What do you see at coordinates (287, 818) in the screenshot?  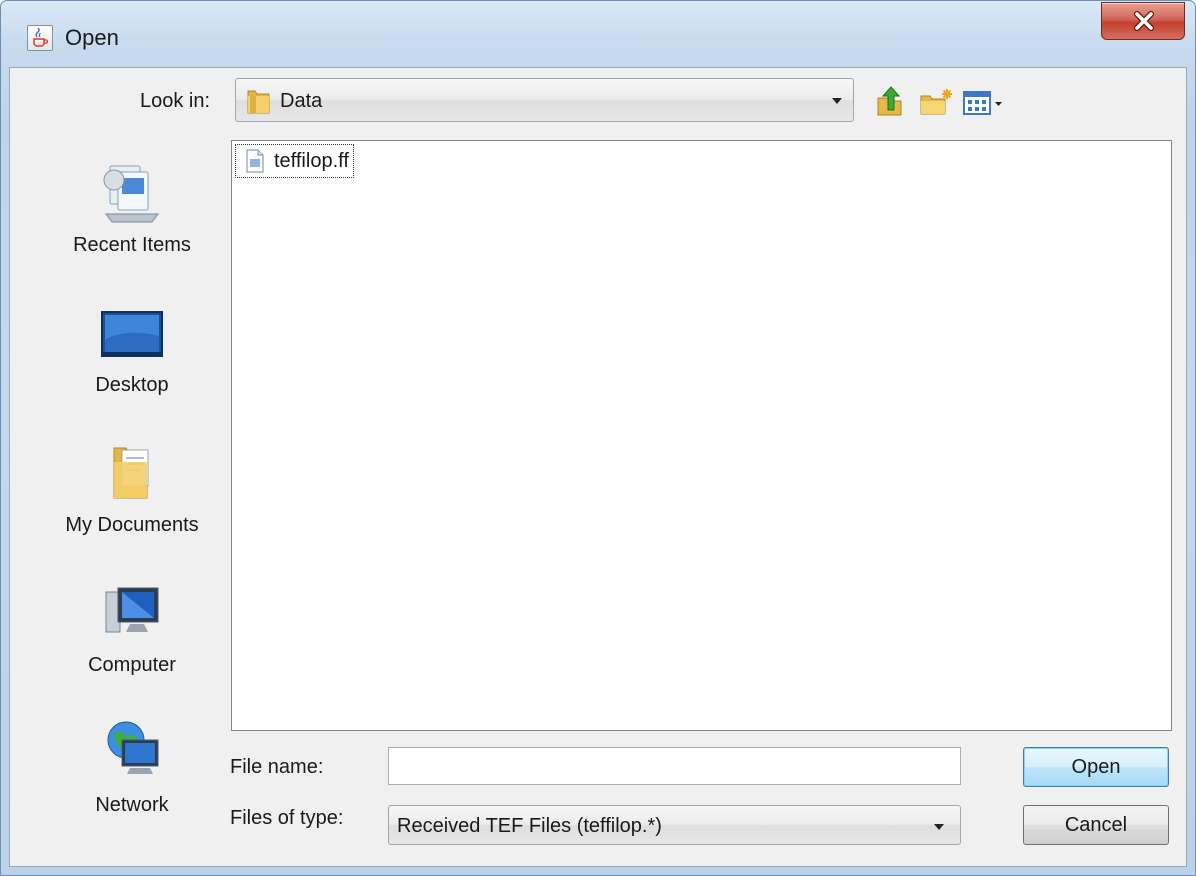 I see `files-of-type-label: Files of type:` at bounding box center [287, 818].